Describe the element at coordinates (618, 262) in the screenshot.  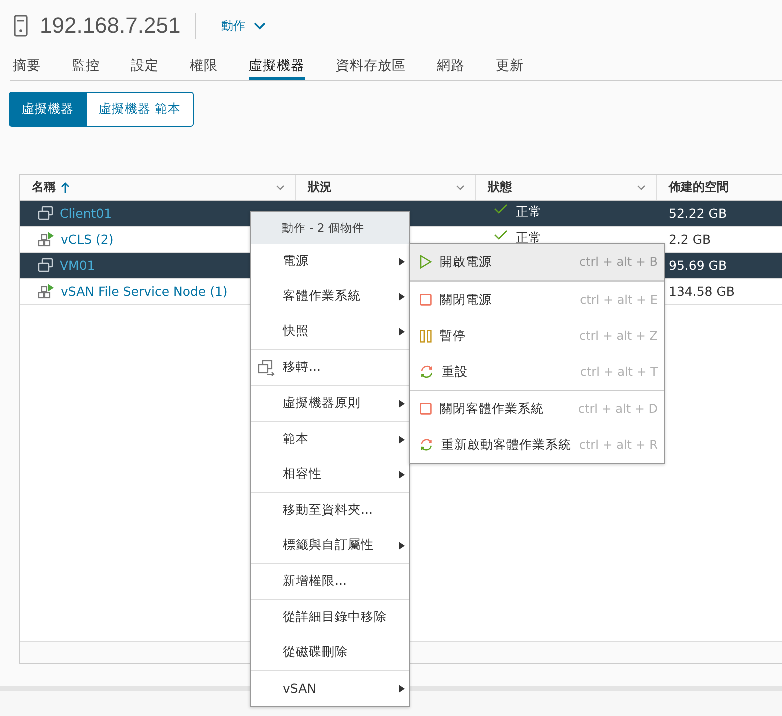
I see `shortcut-text: ctrl + alt + B` at that location.